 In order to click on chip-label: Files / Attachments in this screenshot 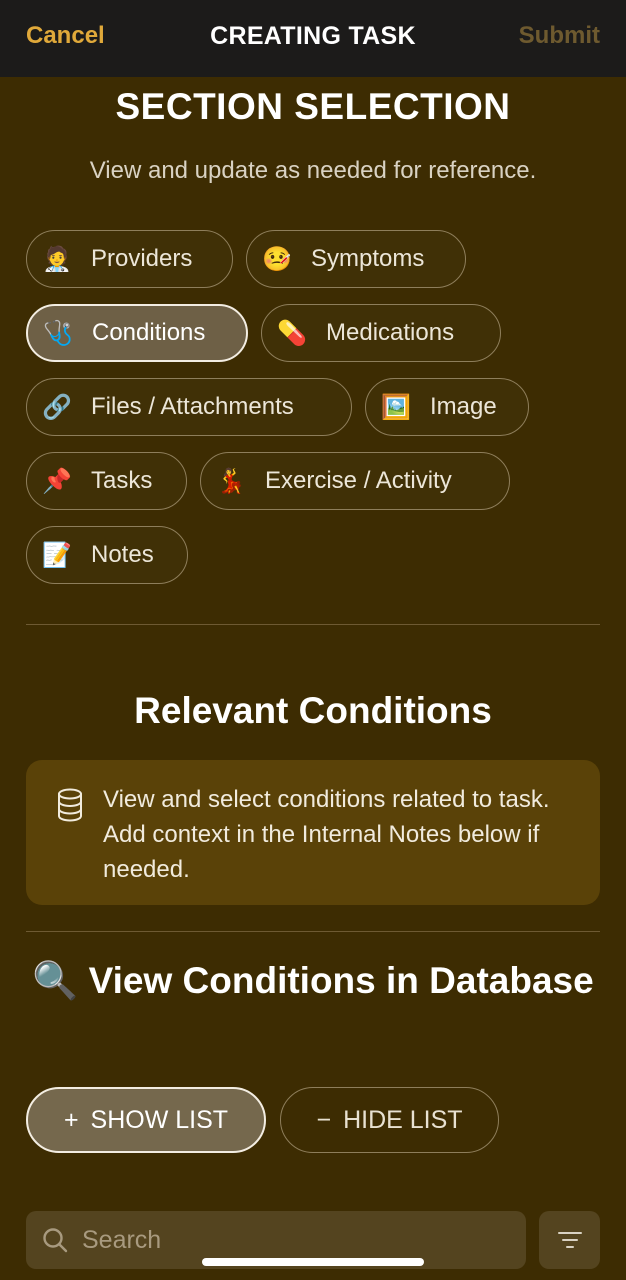, I will do `click(192, 406)`.